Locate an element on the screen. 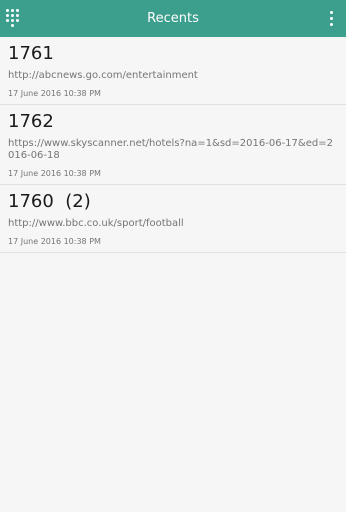  item-url: http://www.bbc.co.uk/sport/football is located at coordinates (96, 223).